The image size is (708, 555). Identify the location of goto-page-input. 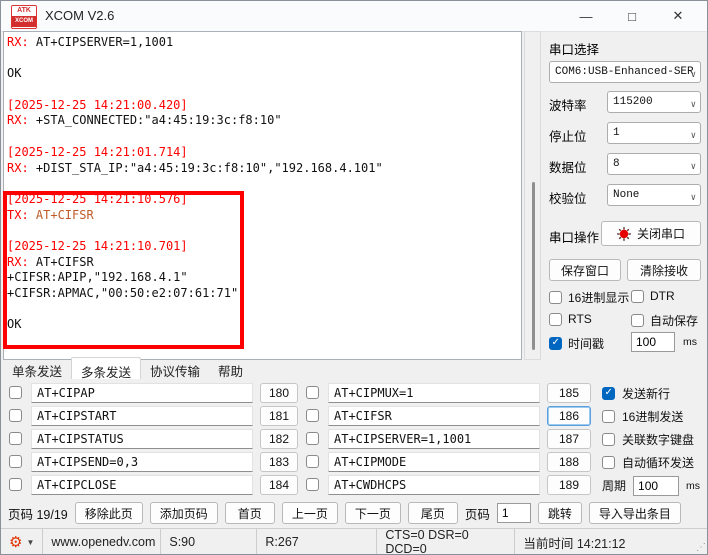
(513, 513).